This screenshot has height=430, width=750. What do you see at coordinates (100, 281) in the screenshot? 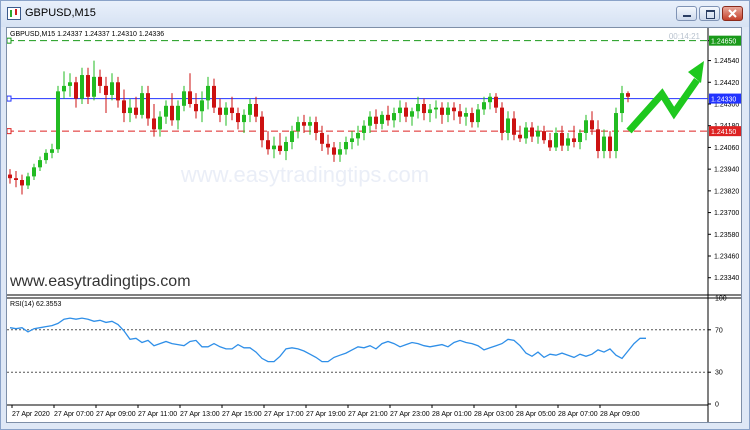
I see `watermark-bottom-left: www.easytradingtips.com` at bounding box center [100, 281].